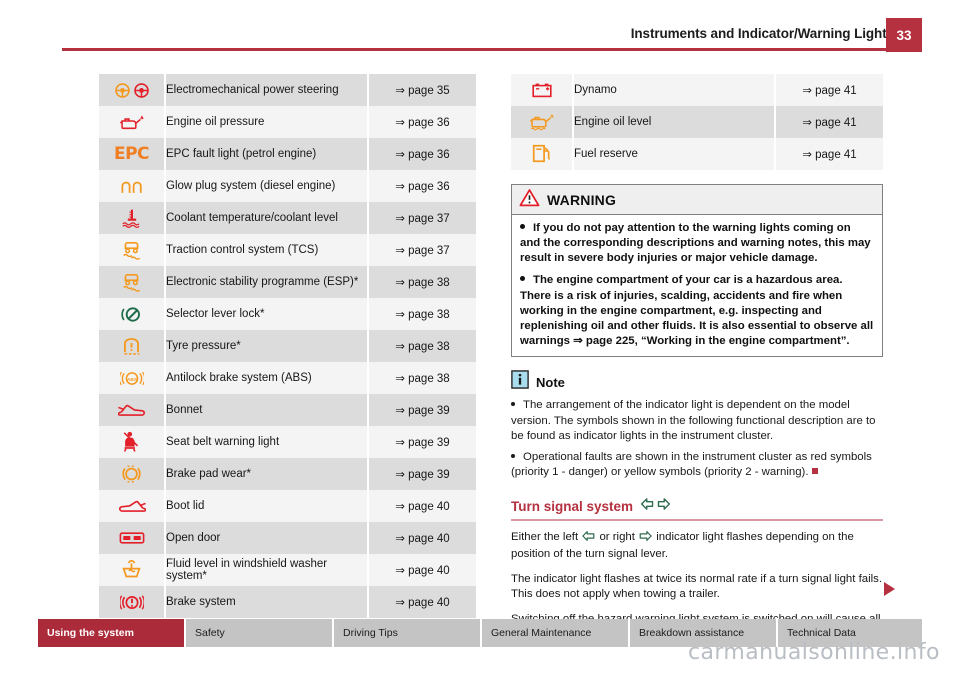 The image size is (960, 673). I want to click on selector-lever-lock-icon, so click(132, 314).